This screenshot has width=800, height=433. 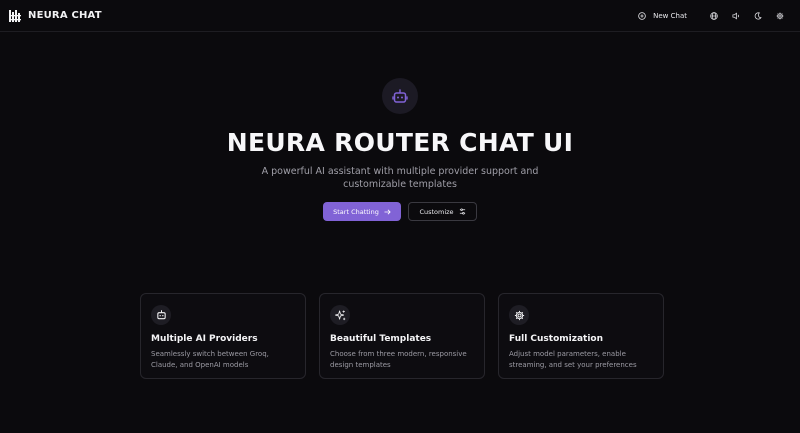 I want to click on brain-grid-logo-icon, so click(x=15, y=15).